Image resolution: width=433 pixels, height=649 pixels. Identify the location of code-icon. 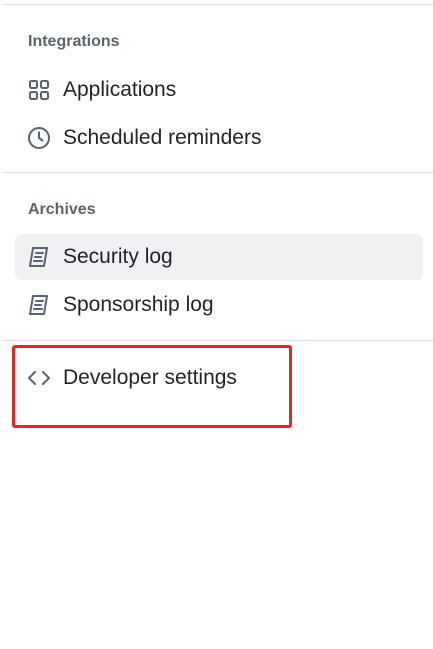
(39, 378).